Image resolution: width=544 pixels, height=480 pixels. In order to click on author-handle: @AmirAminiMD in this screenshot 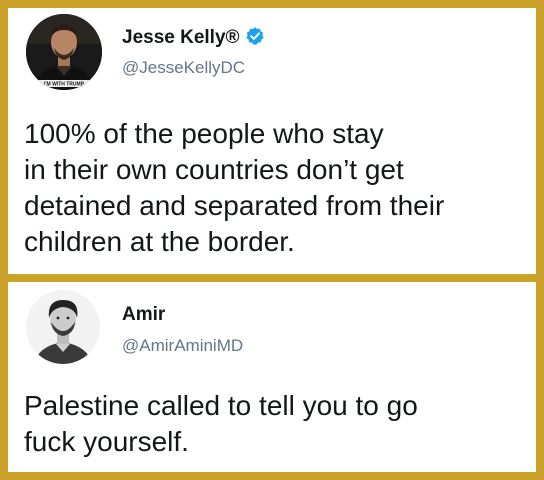, I will do `click(182, 346)`.